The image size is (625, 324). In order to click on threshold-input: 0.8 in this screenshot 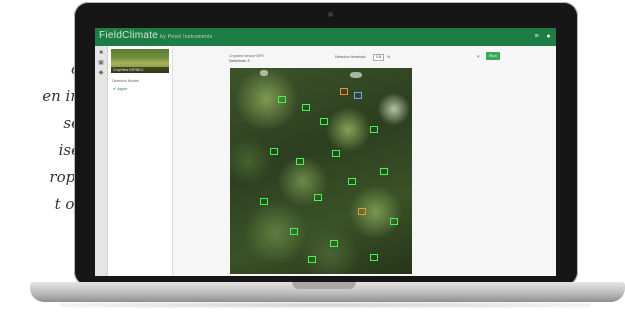, I will do `click(378, 57)`.